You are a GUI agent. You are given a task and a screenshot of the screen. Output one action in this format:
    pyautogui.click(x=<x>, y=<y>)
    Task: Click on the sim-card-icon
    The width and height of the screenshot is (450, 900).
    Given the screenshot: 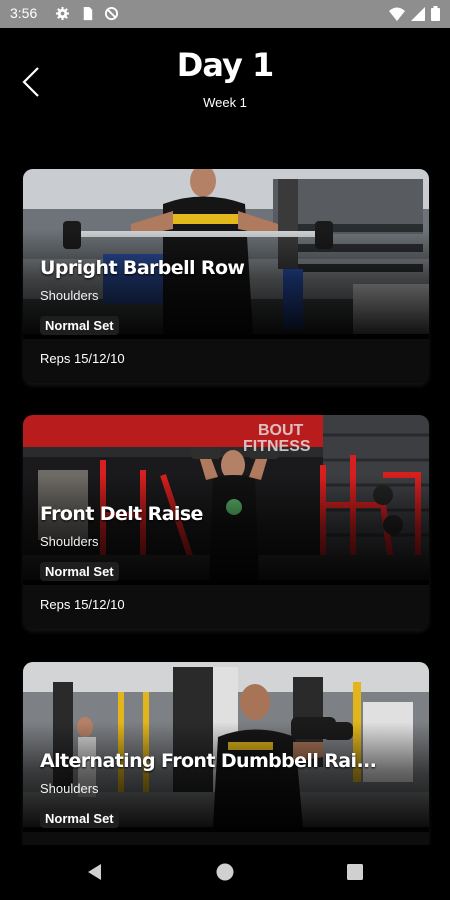 What is the action you would take?
    pyautogui.click(x=88, y=13)
    